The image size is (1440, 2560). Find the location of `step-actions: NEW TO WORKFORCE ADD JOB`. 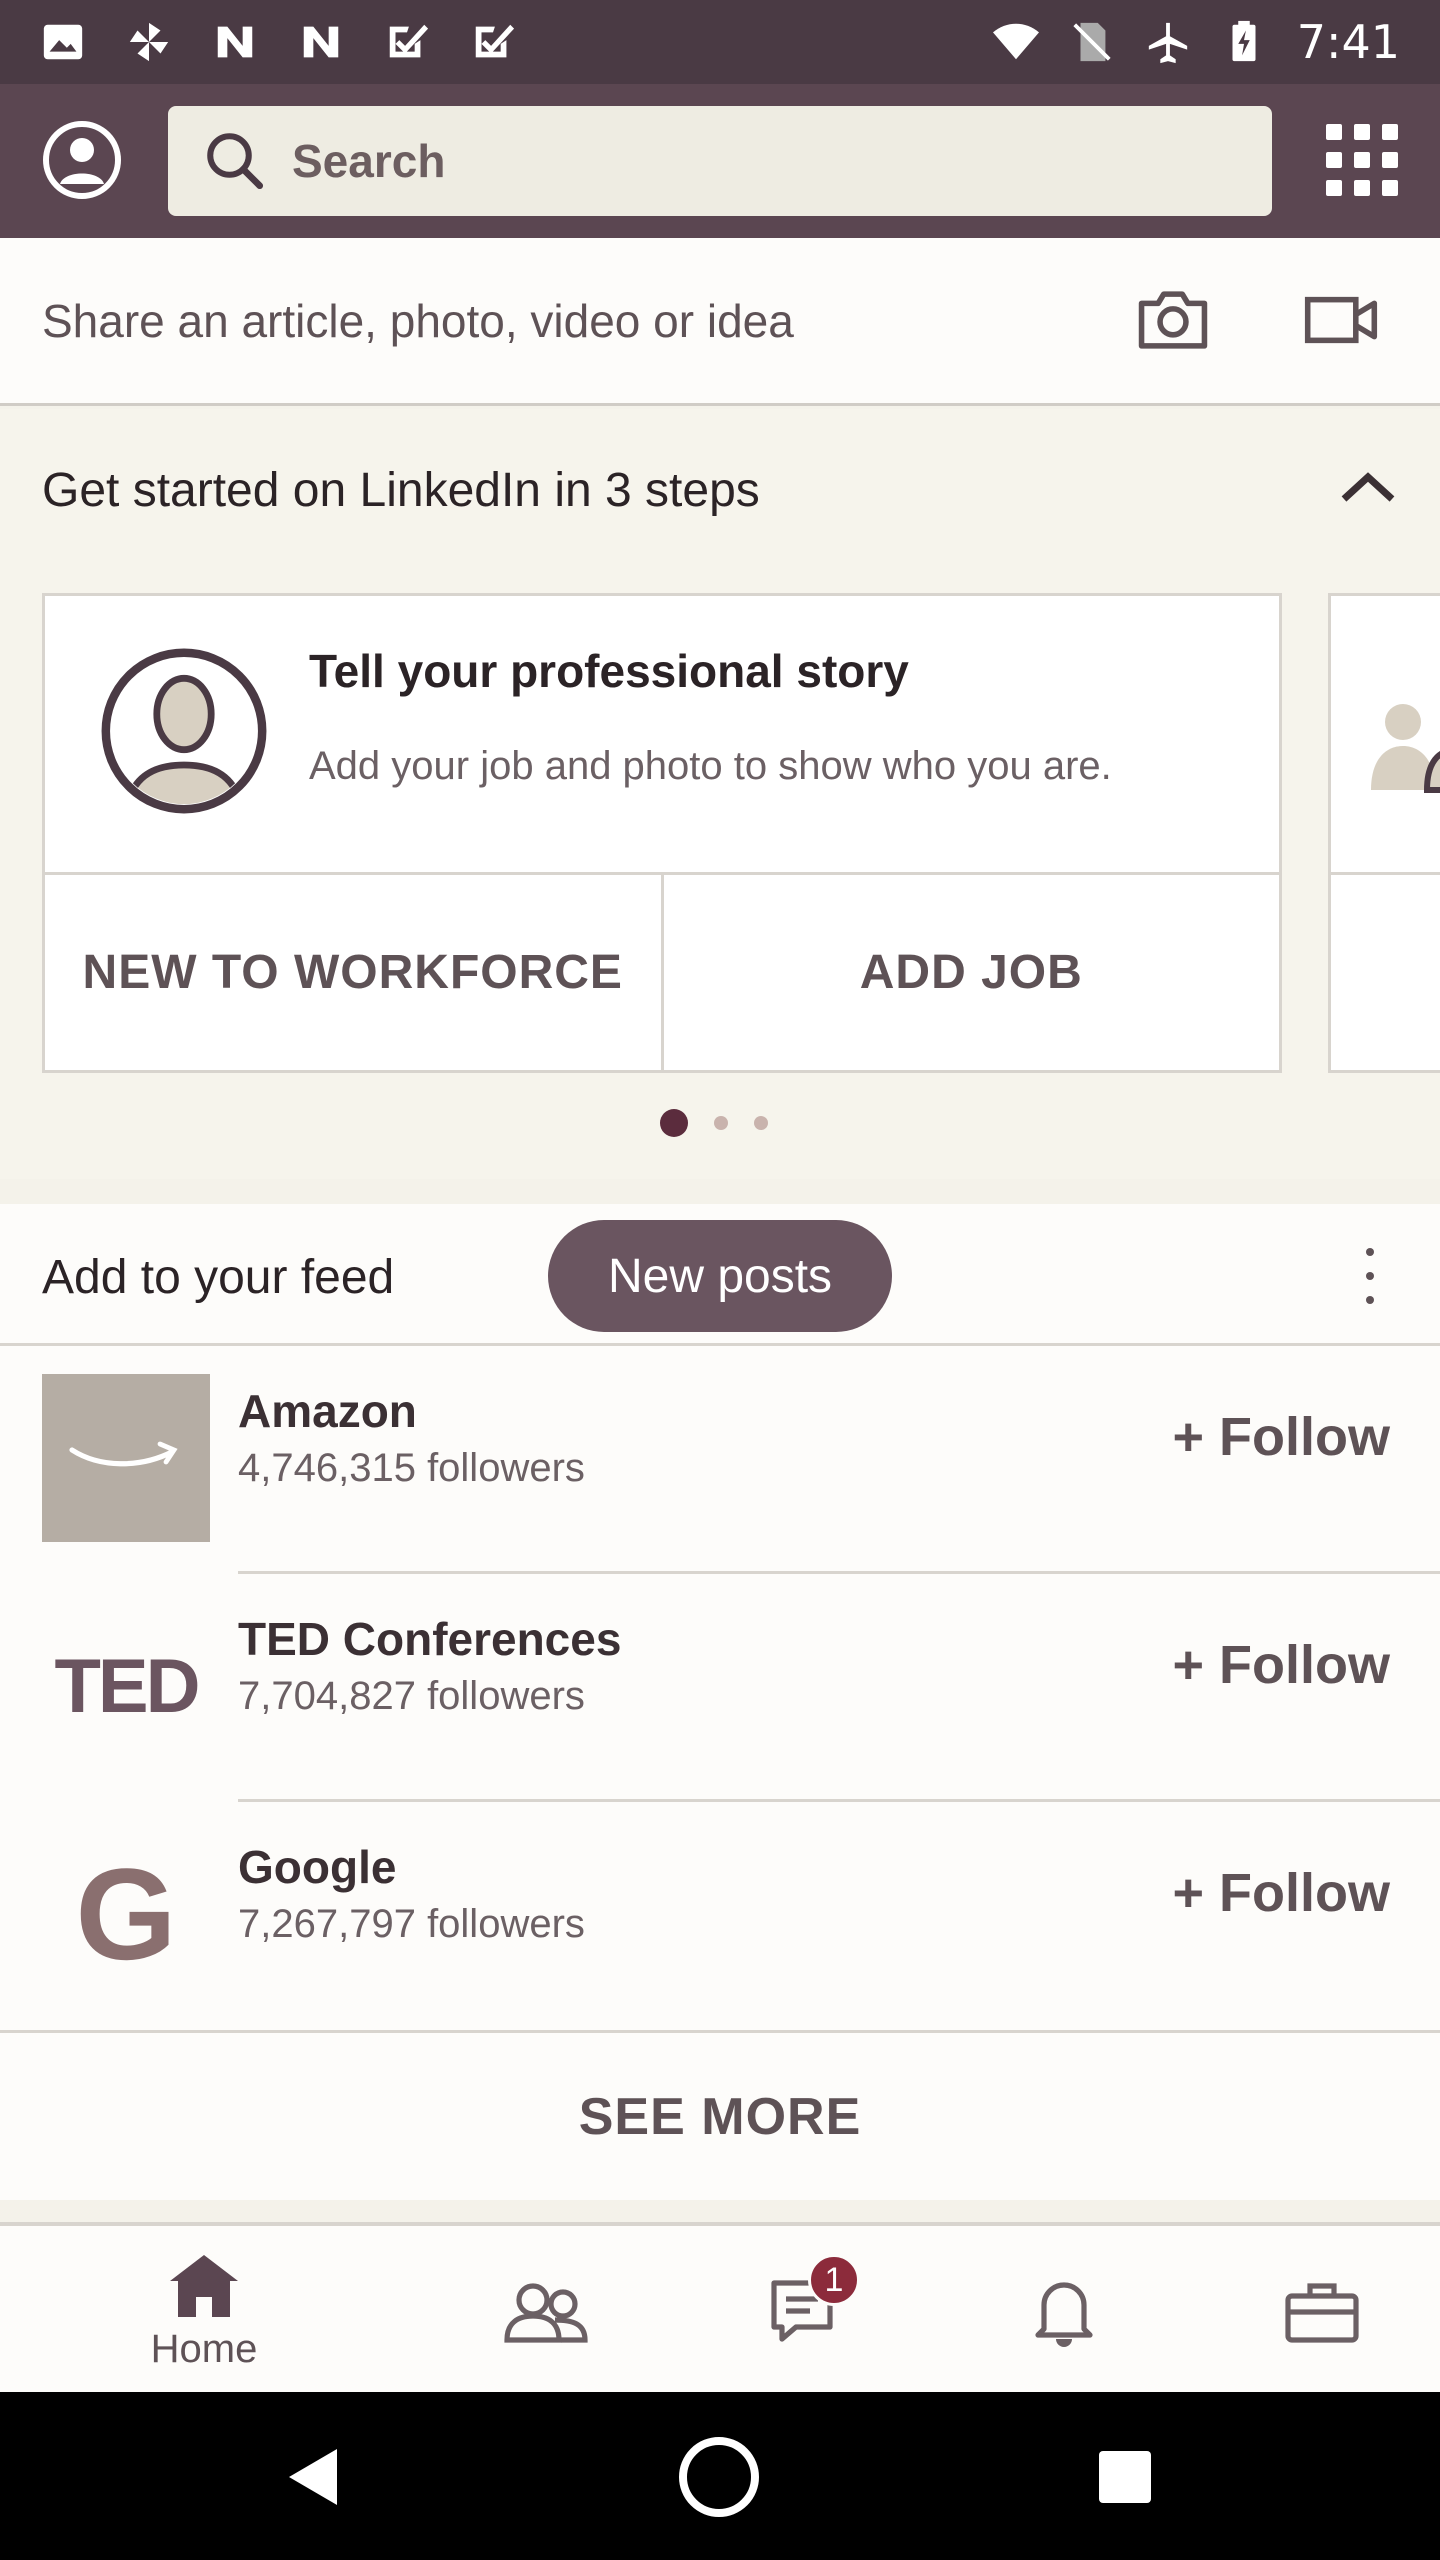

step-actions: NEW TO WORKFORCE ADD JOB is located at coordinates (662, 971).